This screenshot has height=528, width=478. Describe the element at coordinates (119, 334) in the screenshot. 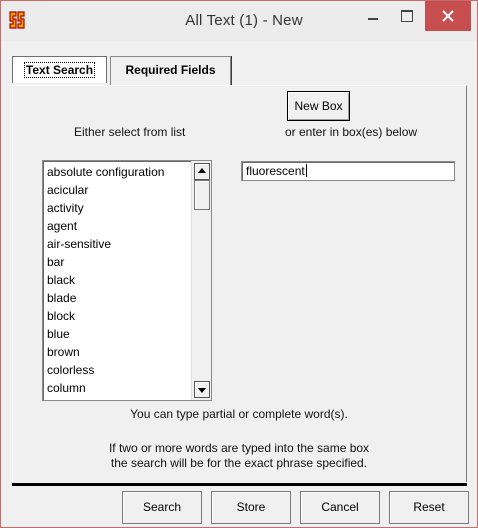

I see `list-item: blue` at that location.